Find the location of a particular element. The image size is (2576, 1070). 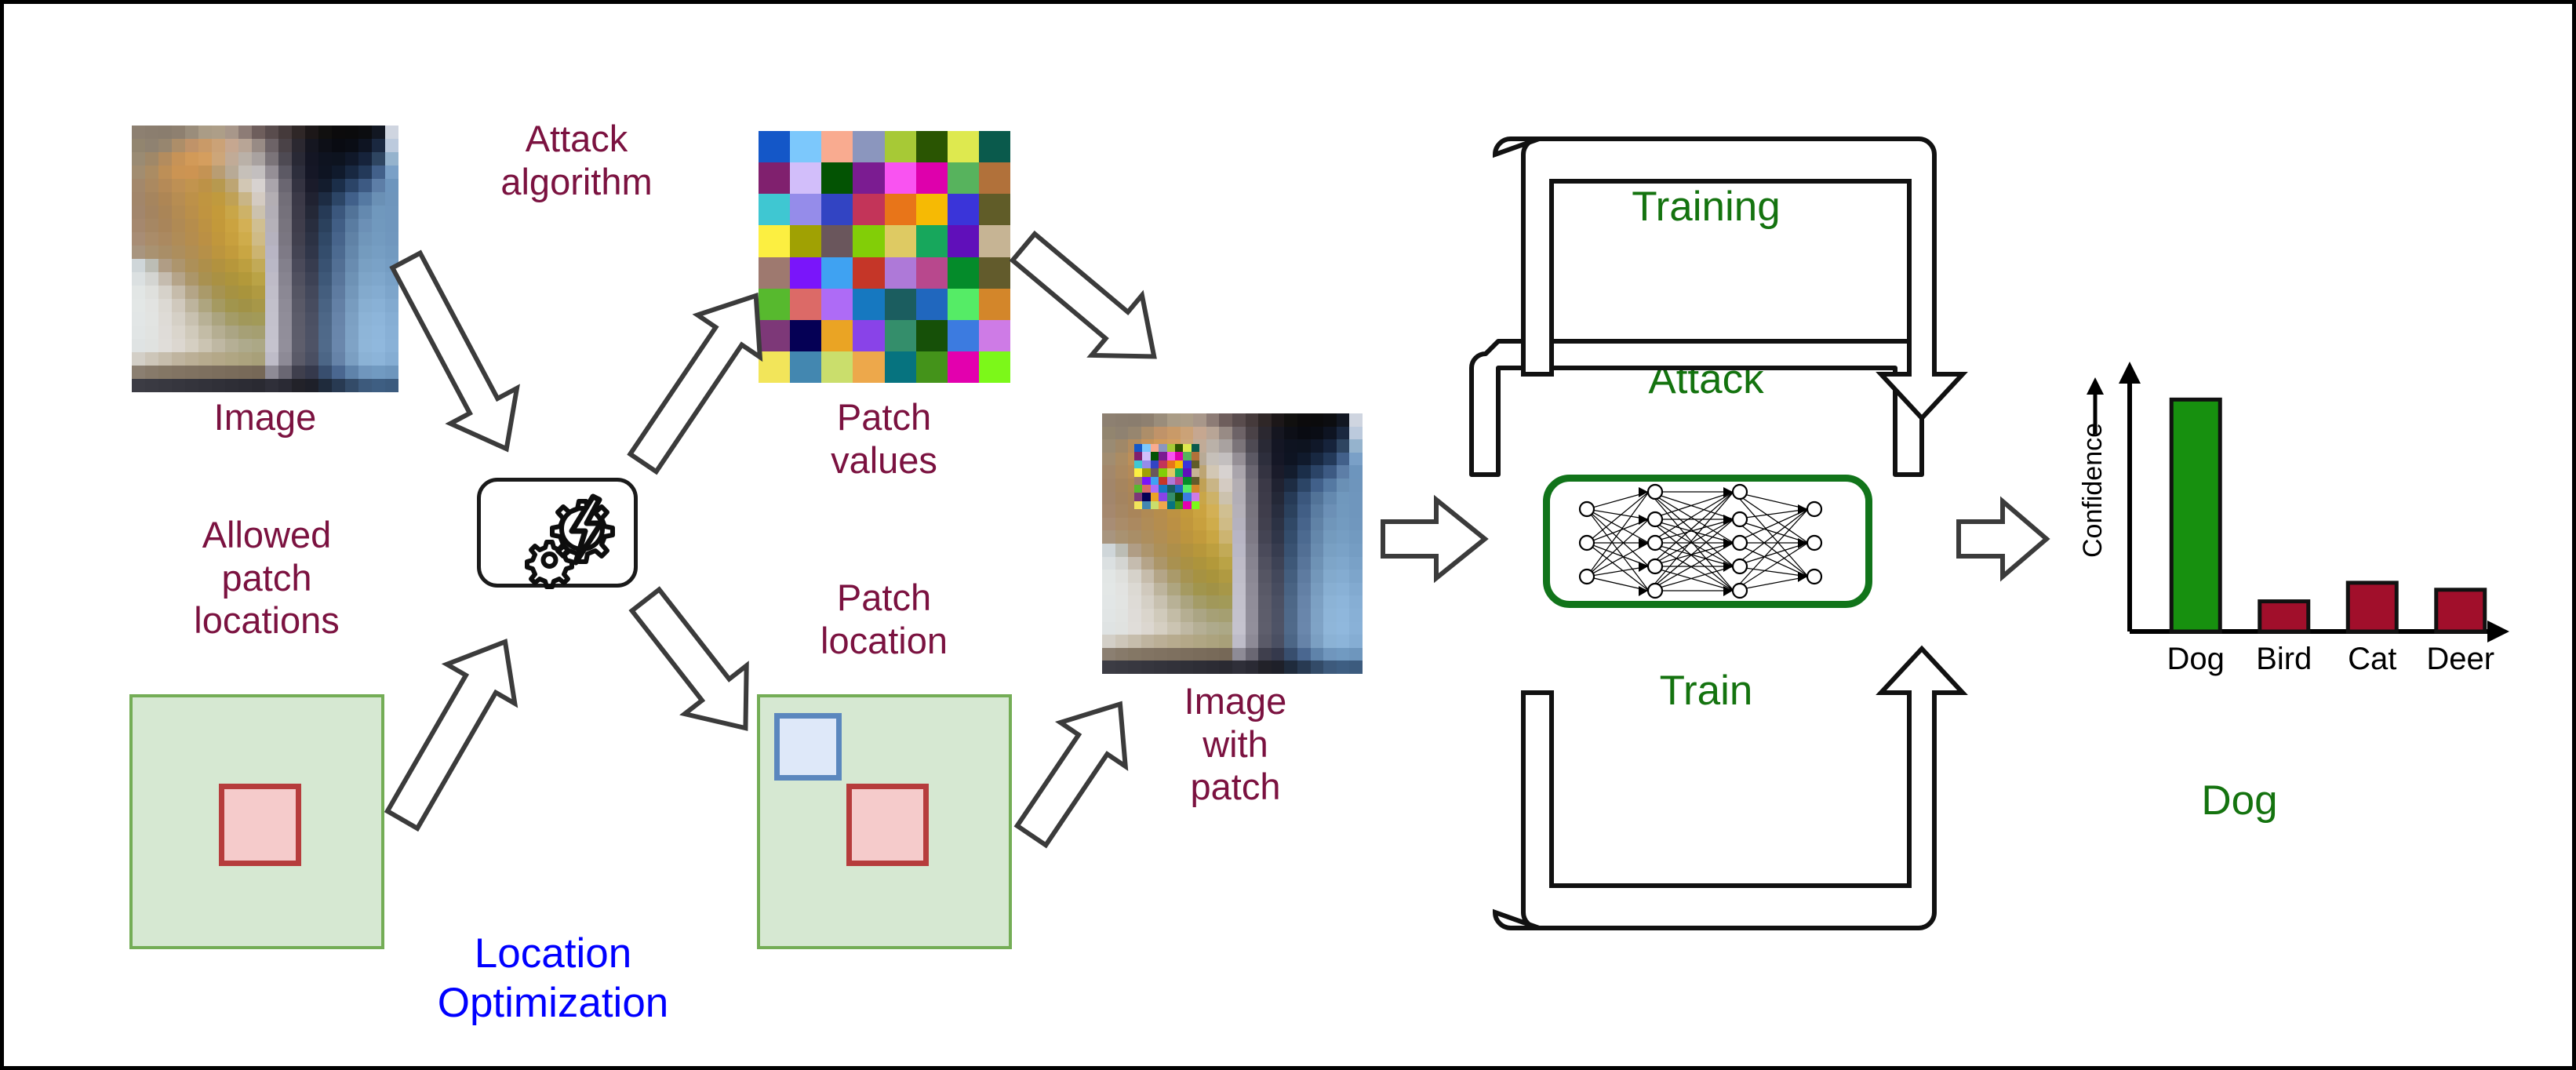

arrow-training-to-chart is located at coordinates (2003, 539).